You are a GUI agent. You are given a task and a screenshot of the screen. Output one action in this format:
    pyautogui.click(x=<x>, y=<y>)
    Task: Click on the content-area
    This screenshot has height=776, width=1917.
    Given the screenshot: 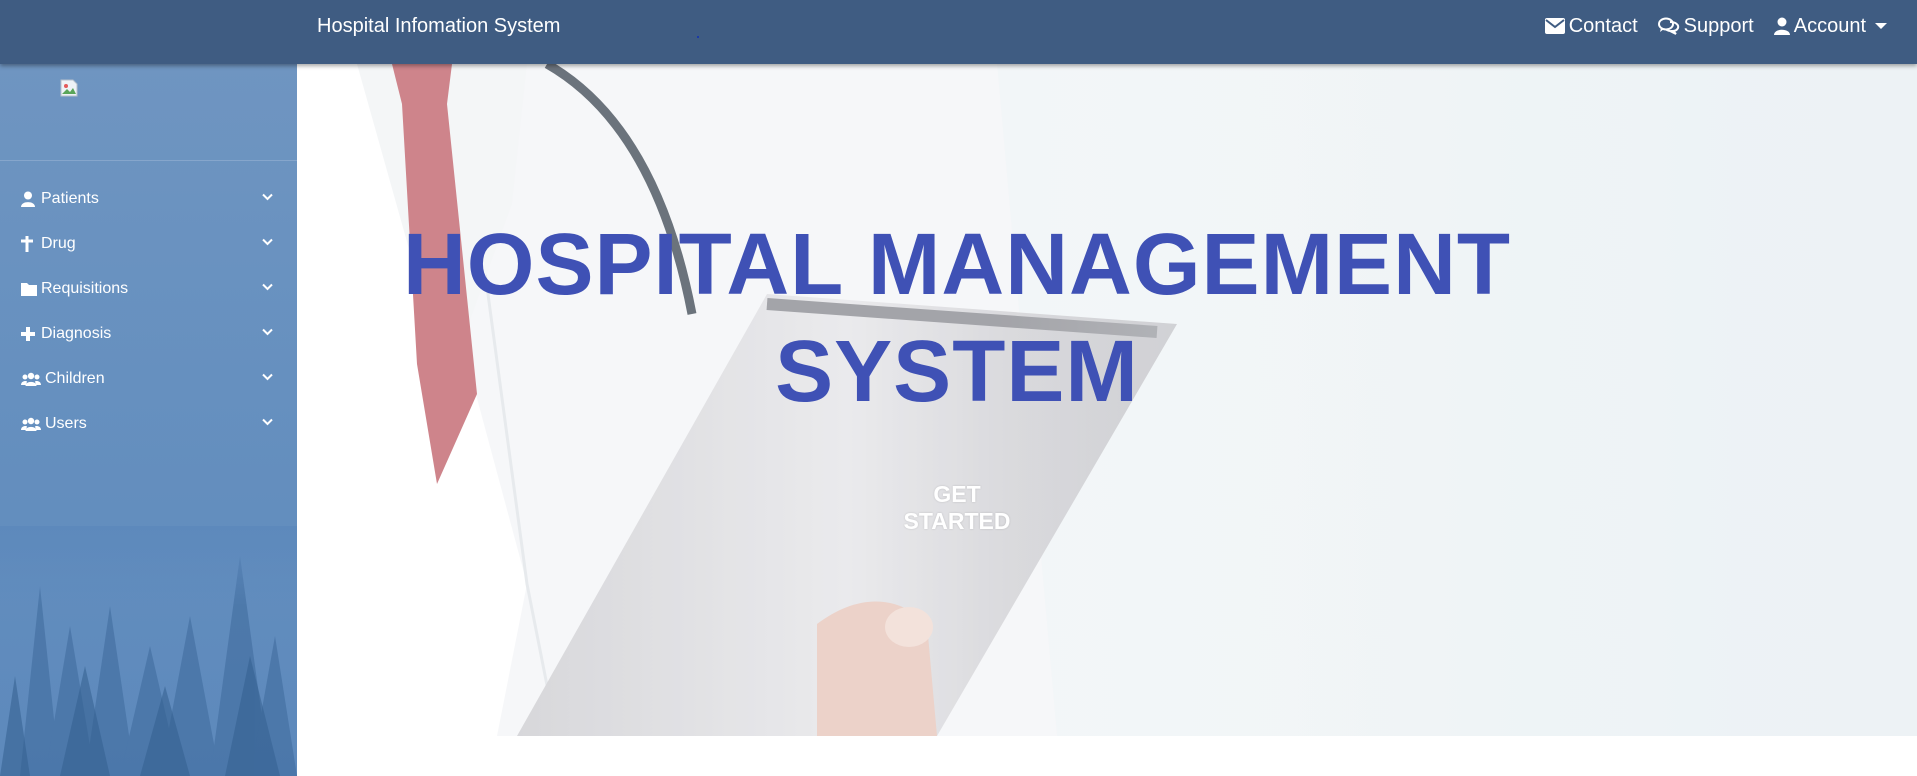 What is the action you would take?
    pyautogui.click(x=1107, y=756)
    